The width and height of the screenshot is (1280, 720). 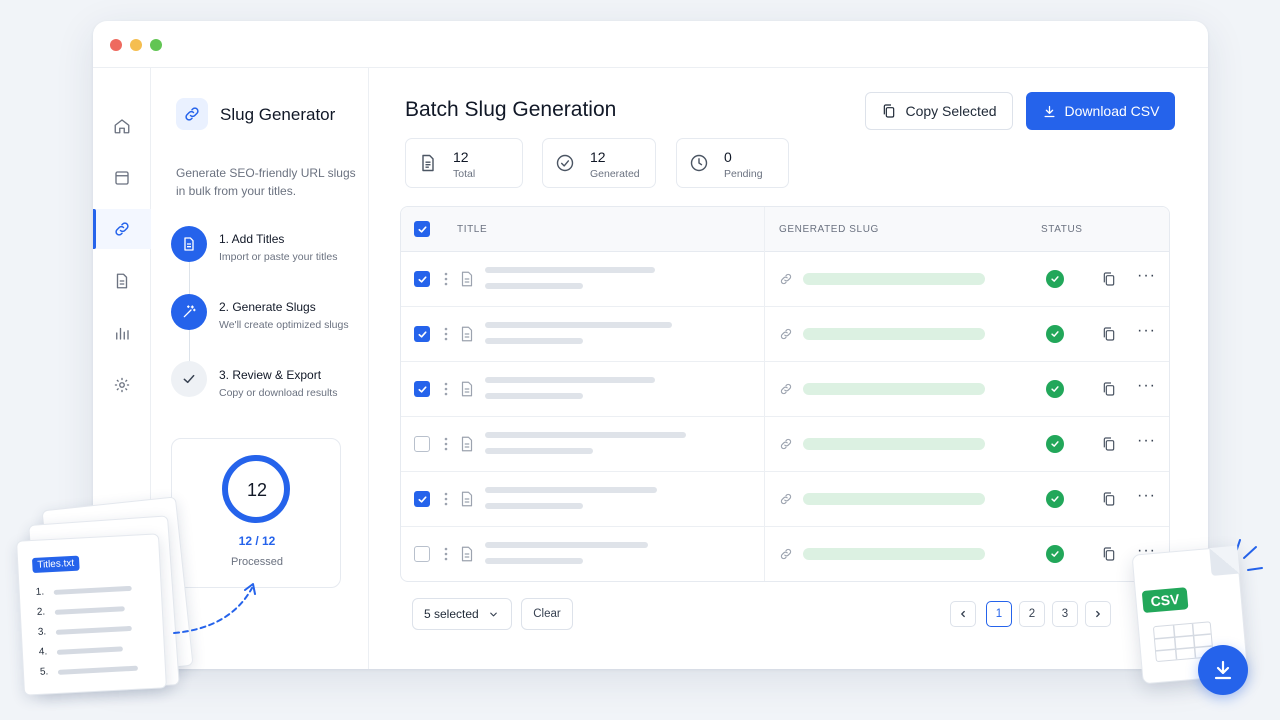 What do you see at coordinates (889, 111) in the screenshot?
I see `copy-icon` at bounding box center [889, 111].